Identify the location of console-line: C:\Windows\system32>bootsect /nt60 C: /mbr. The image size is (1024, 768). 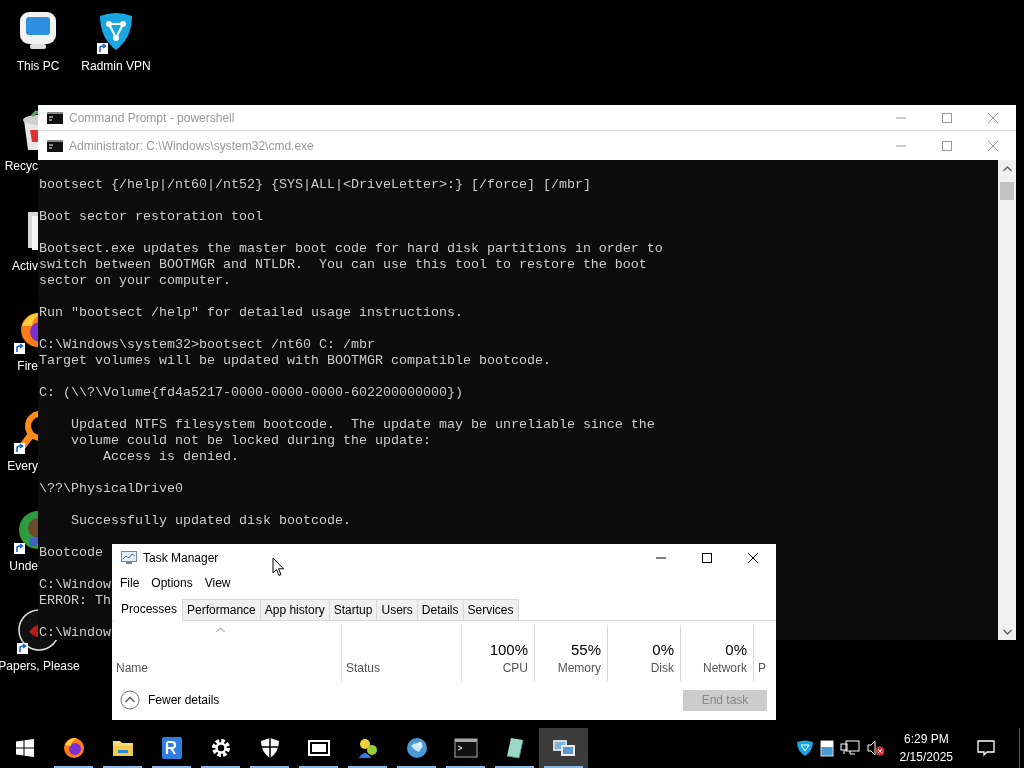
(207, 345).